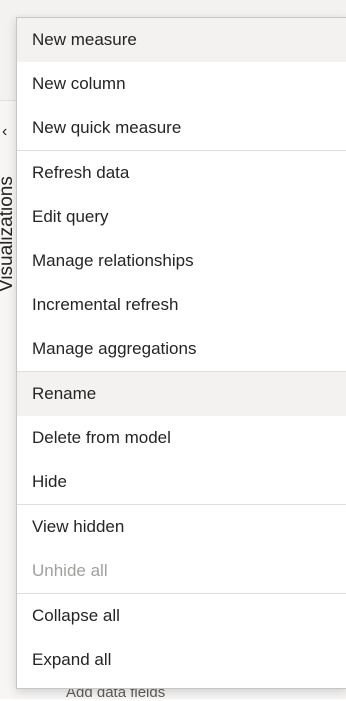 This screenshot has height=701, width=346. Describe the element at coordinates (181, 527) in the screenshot. I see `menu-item-view-hidden: View hidden` at that location.